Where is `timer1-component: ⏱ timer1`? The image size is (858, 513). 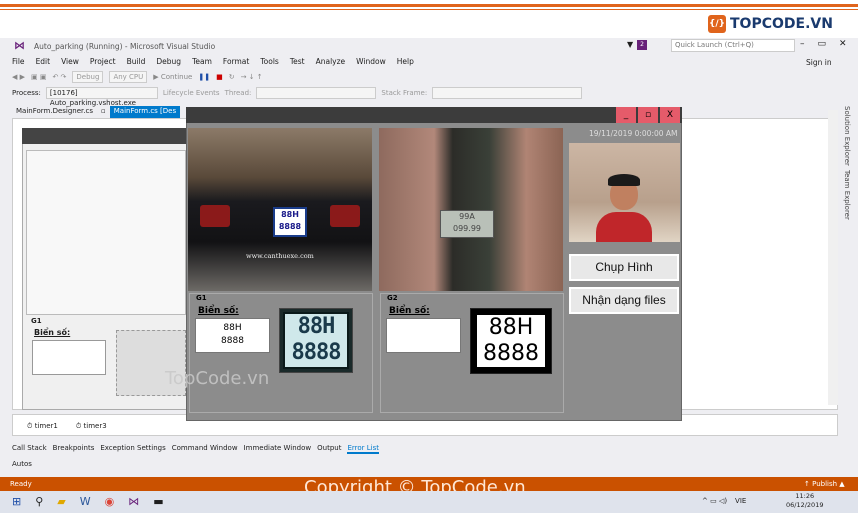 timer1-component: ⏱ timer1 is located at coordinates (42, 426).